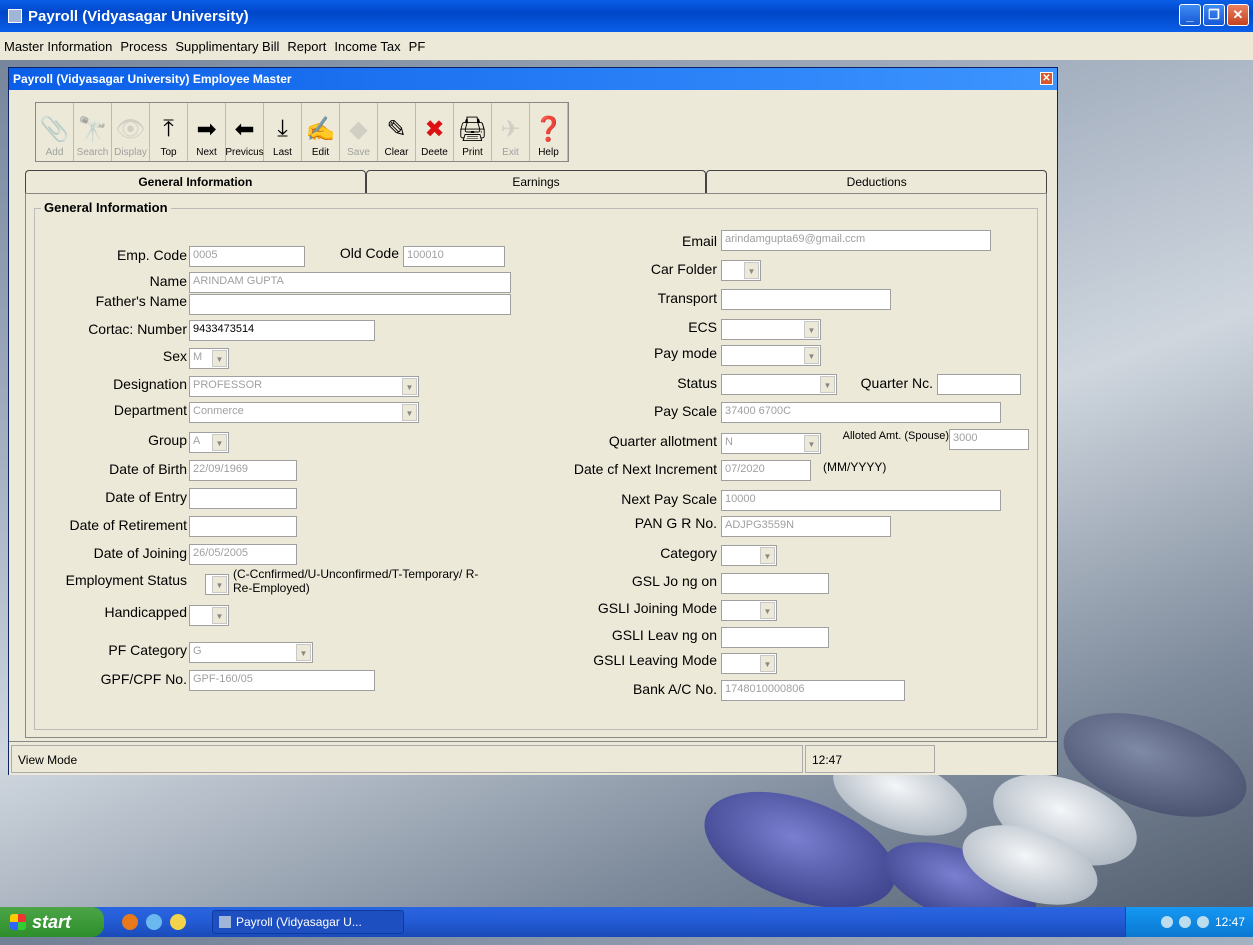 Image resolution: width=1253 pixels, height=945 pixels. Describe the element at coordinates (775, 583) in the screenshot. I see `gsl-joining-field` at that location.